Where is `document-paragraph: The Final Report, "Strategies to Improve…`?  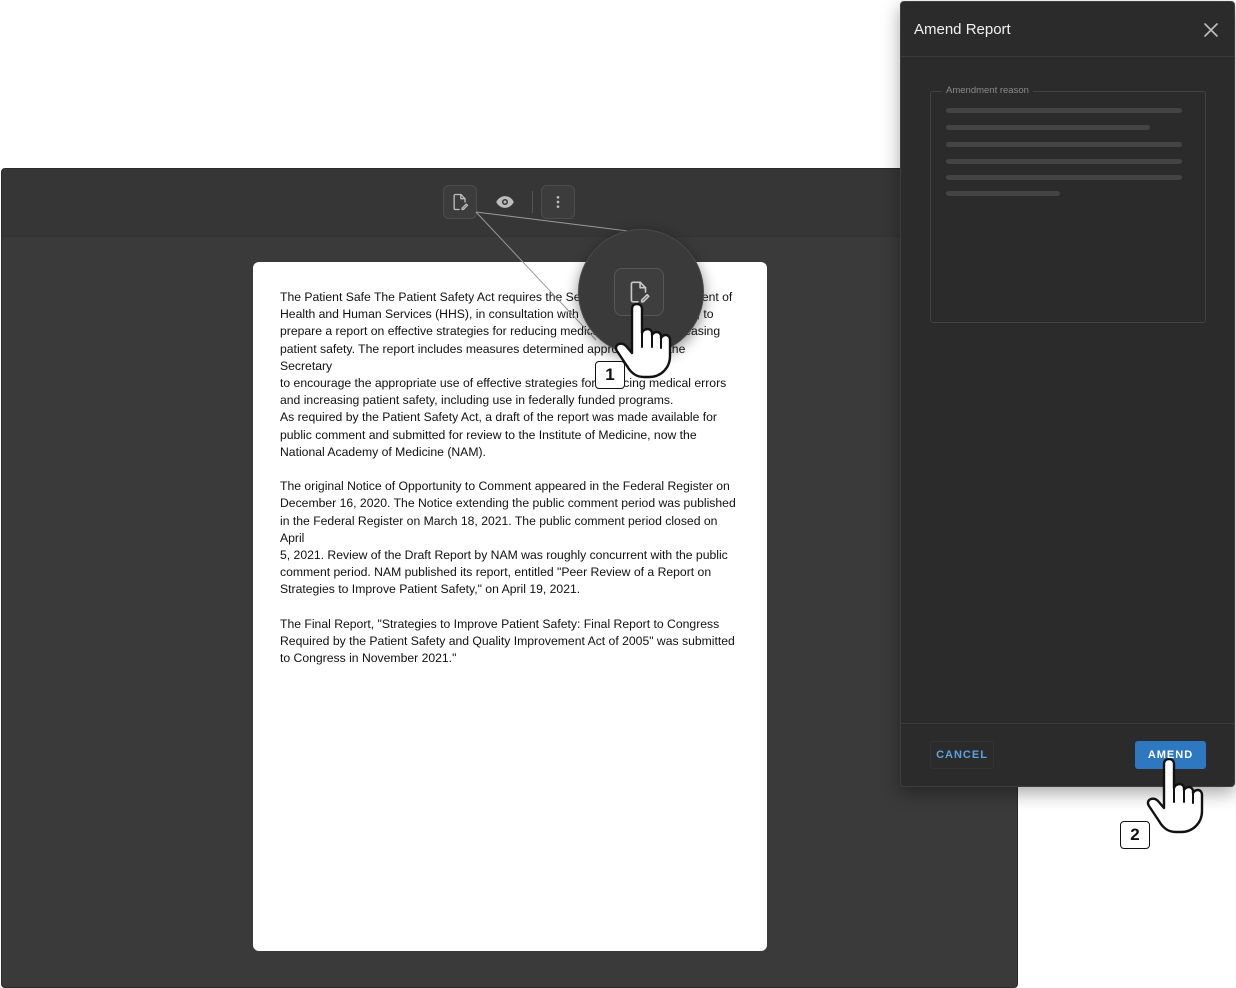
document-paragraph: The Final Report, "Strategies to Improve… is located at coordinates (507, 641).